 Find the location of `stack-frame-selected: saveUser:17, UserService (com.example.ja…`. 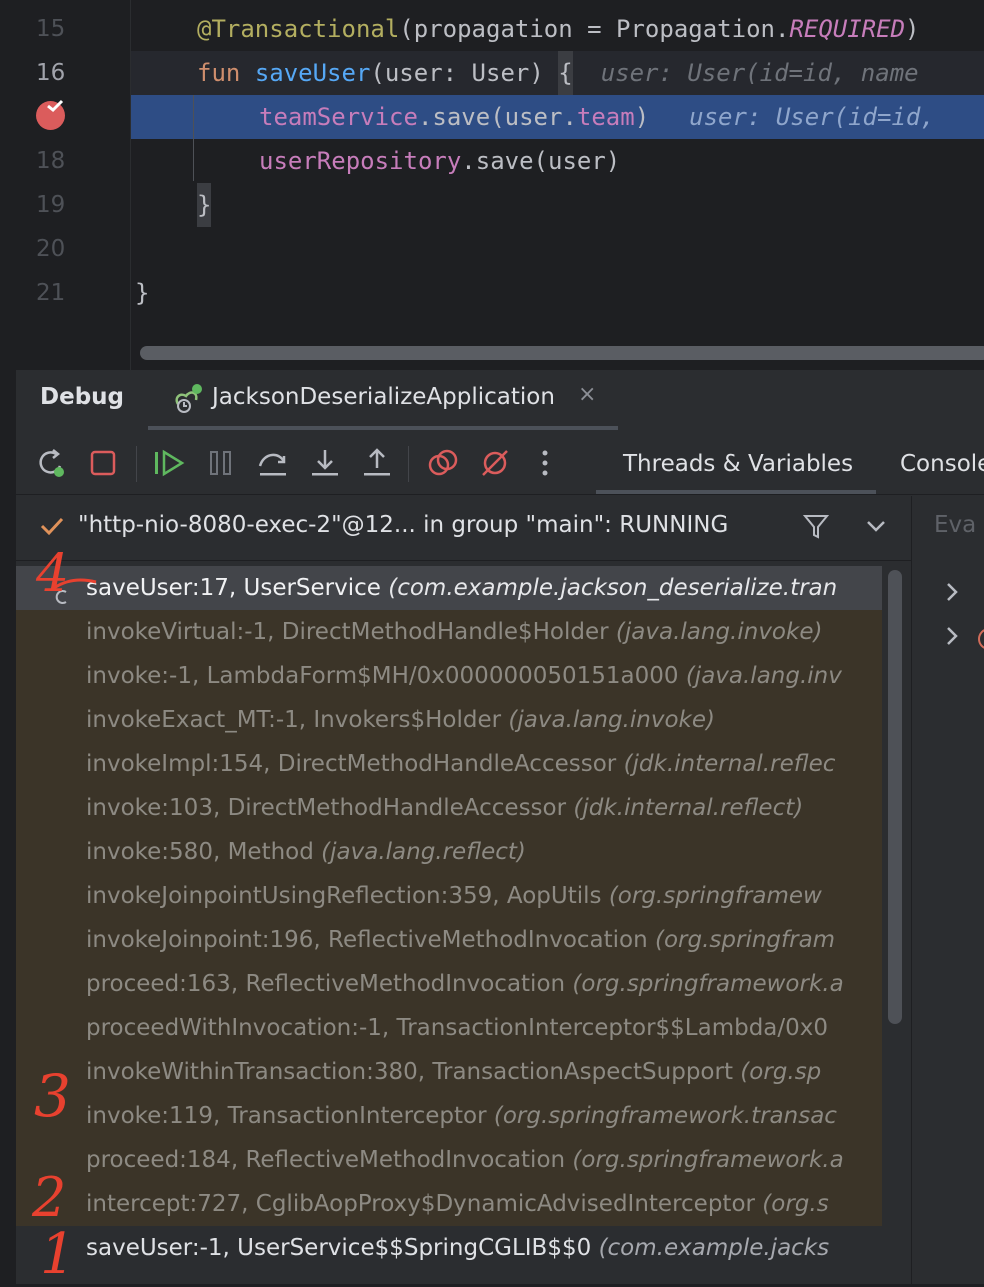

stack-frame-selected: saveUser:17, UserService (com.example.ja… is located at coordinates (449, 588).